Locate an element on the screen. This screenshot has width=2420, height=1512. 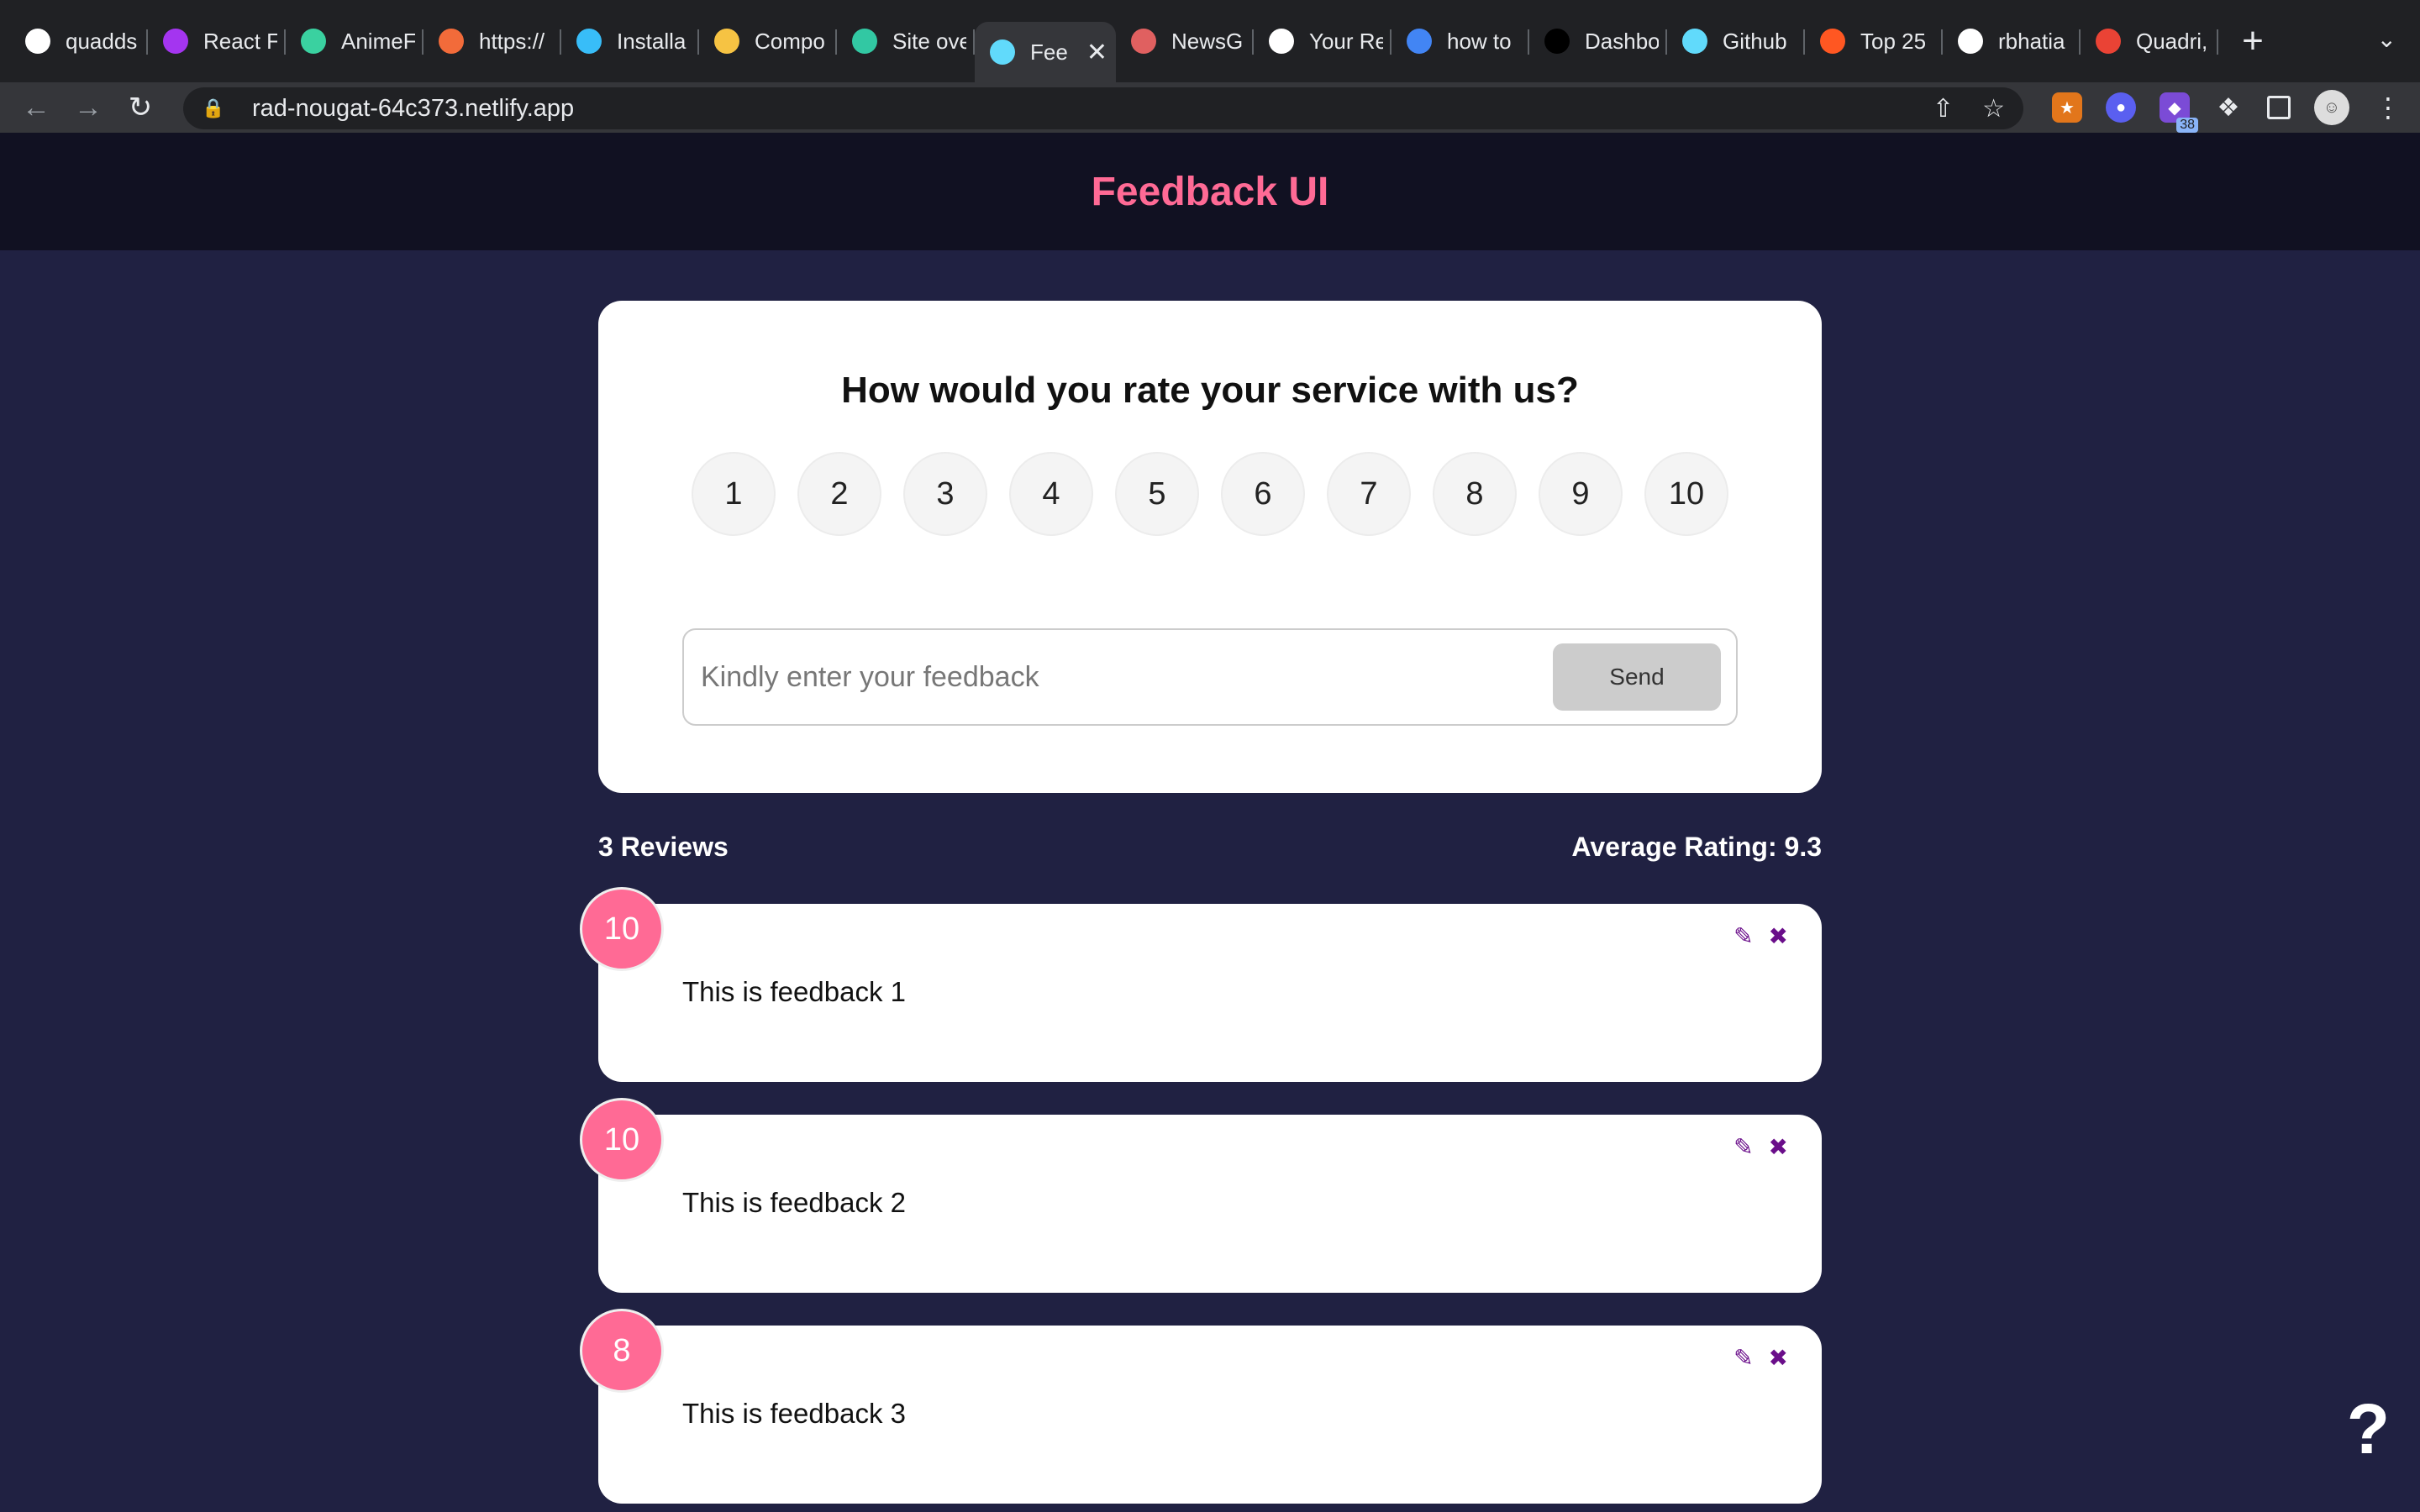
app-title: Feedback UI is located at coordinates (1210, 191).